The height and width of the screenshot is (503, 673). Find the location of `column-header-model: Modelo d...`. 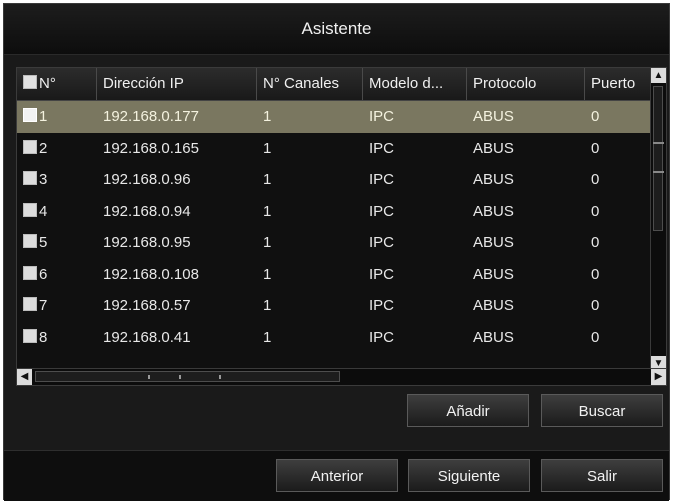

column-header-model: Modelo d... is located at coordinates (415, 84).